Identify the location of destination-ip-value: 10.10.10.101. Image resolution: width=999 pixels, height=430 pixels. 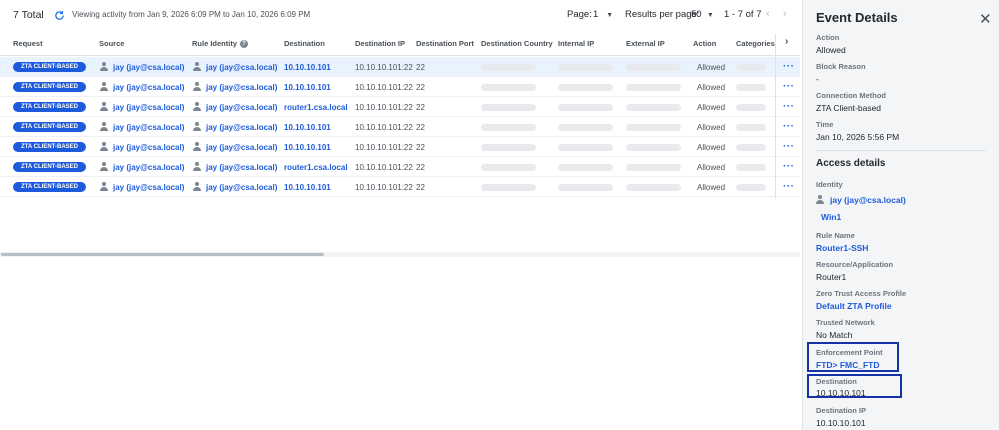
(841, 423).